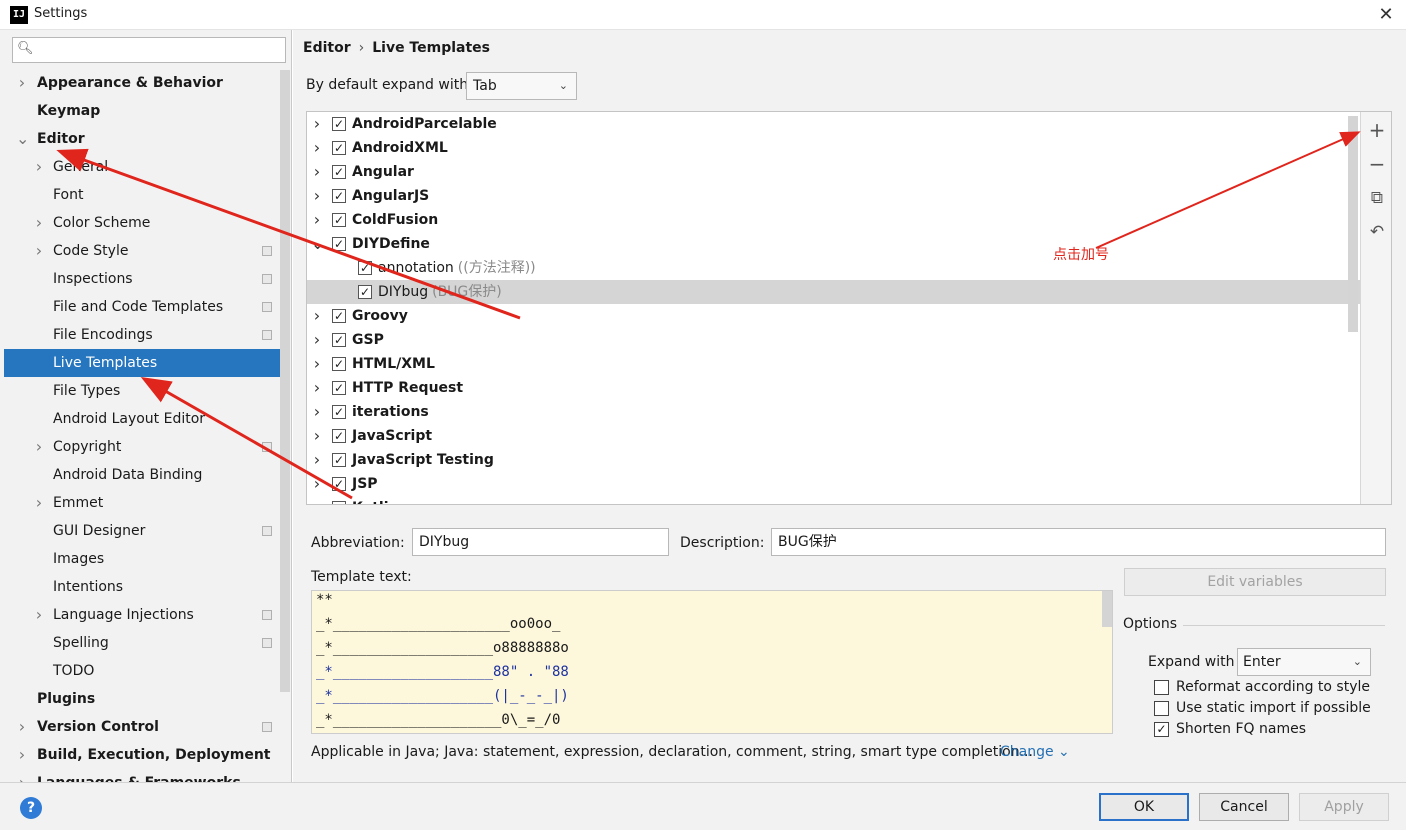  I want to click on close-button: ✕, so click(1386, 15).